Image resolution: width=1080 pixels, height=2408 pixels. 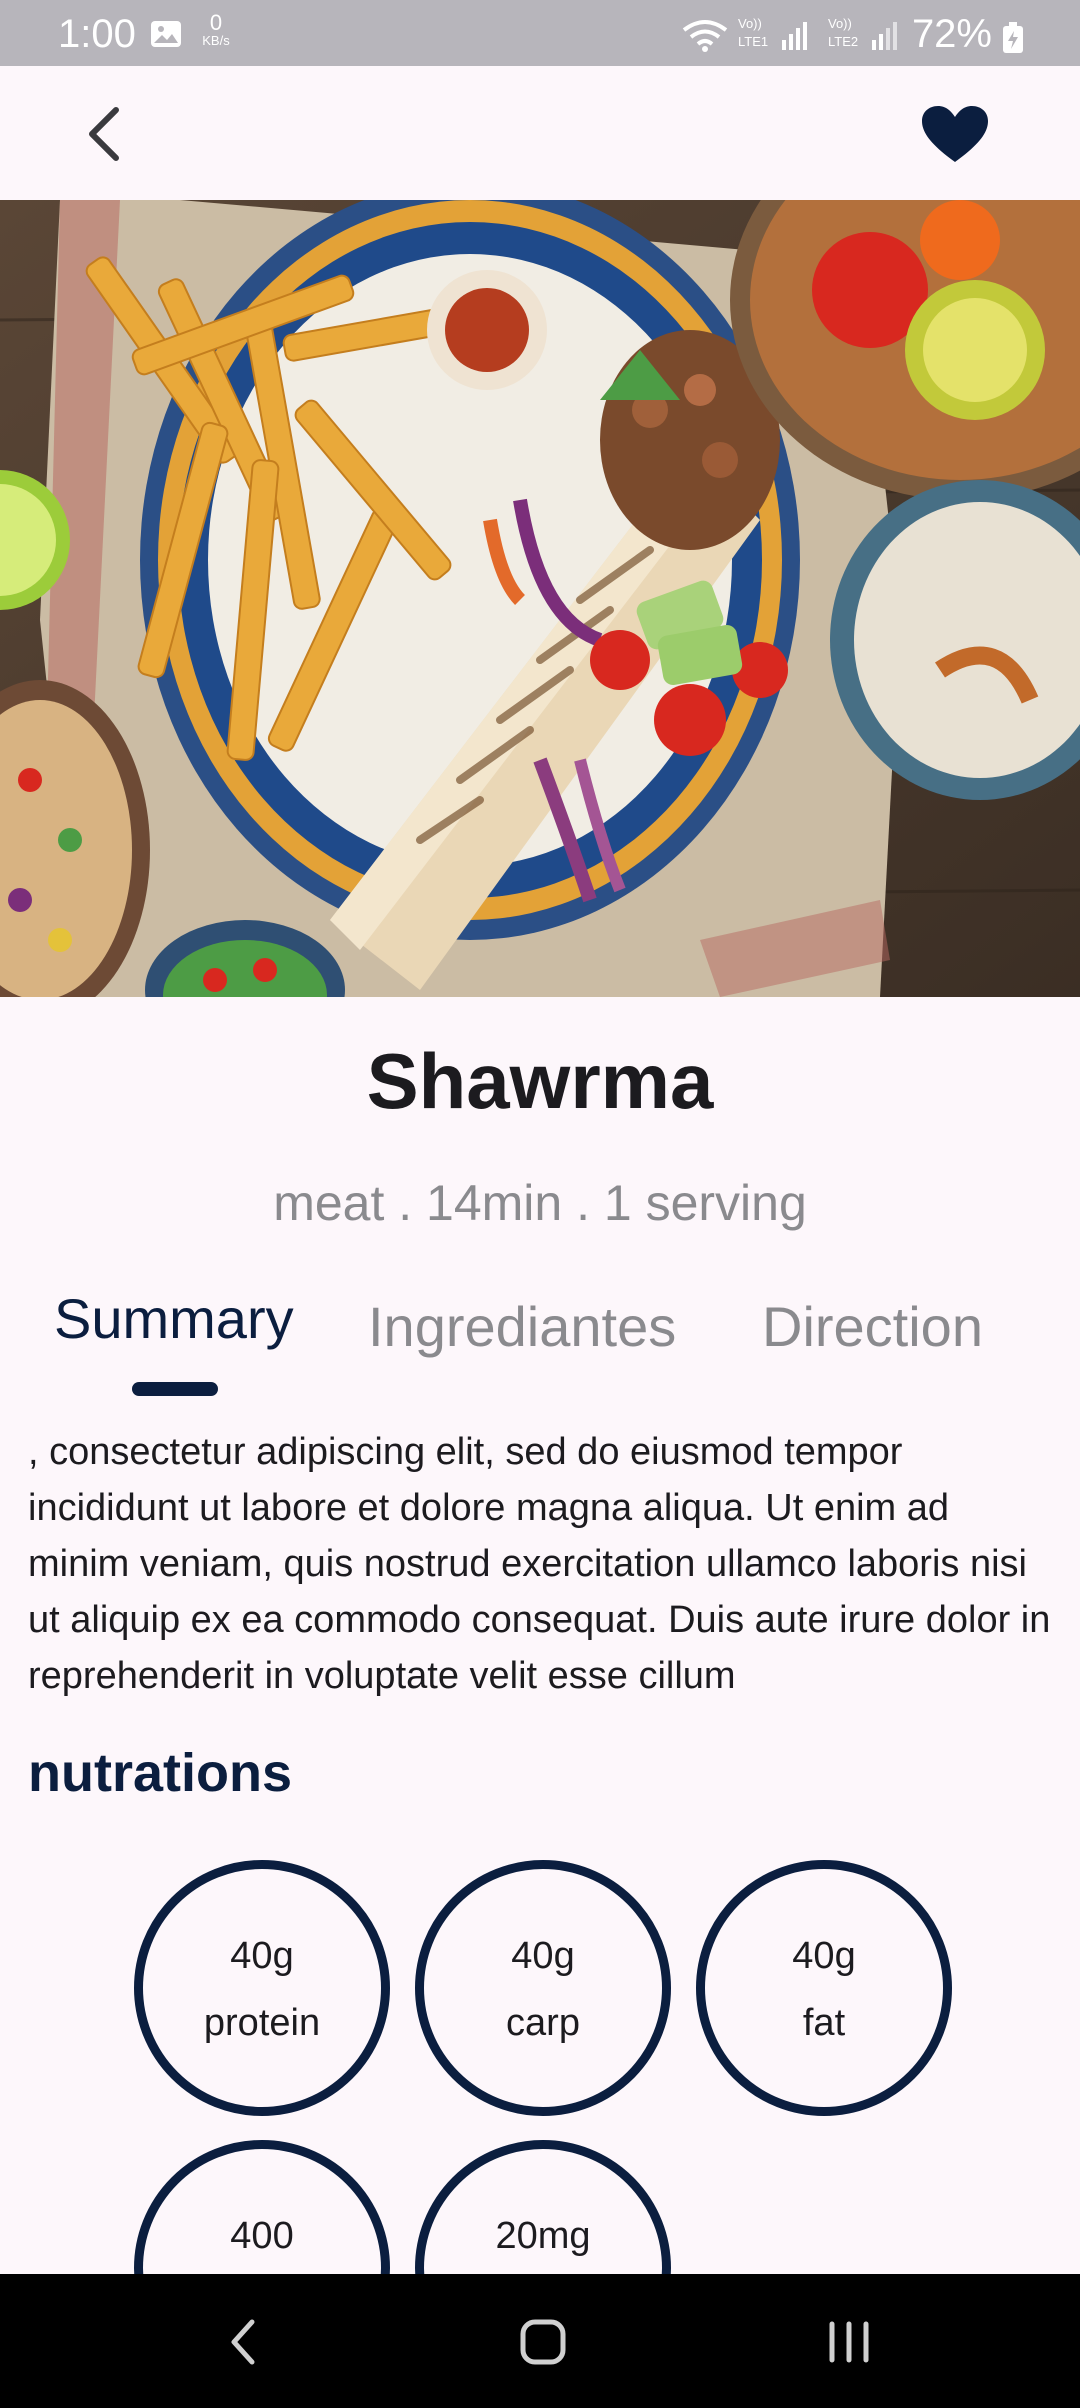 What do you see at coordinates (216, 22) in the screenshot?
I see `net-speed-value: 0` at bounding box center [216, 22].